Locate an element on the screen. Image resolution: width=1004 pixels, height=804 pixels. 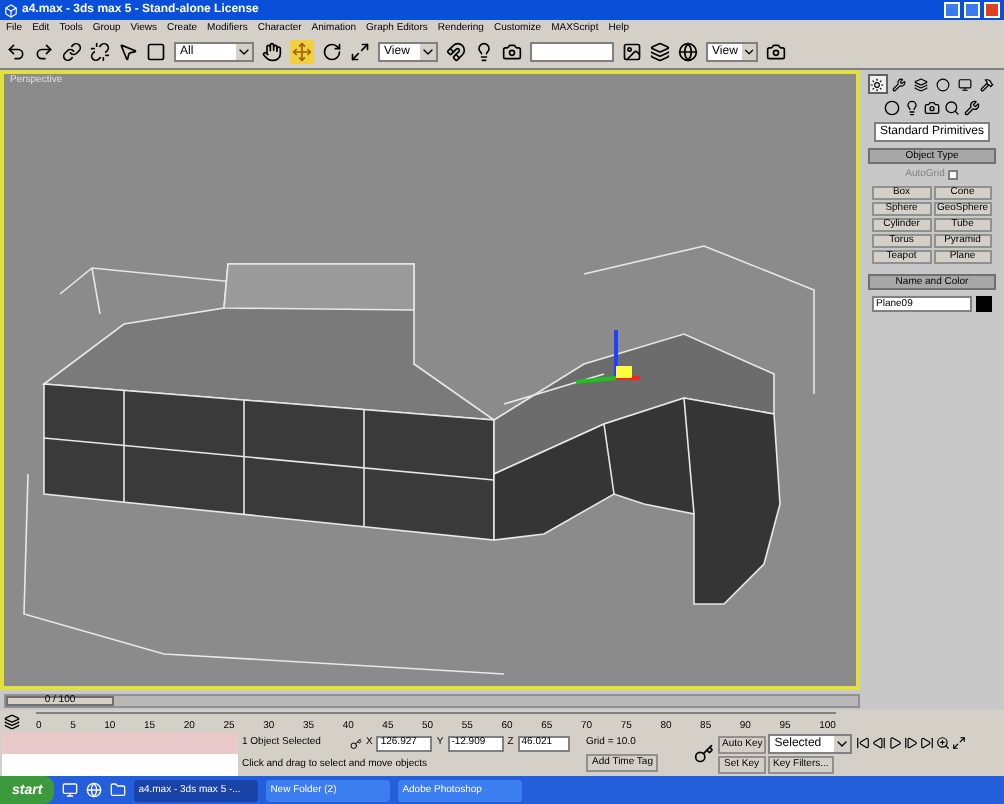
lightbulb-icon is located at coordinates (484, 52).